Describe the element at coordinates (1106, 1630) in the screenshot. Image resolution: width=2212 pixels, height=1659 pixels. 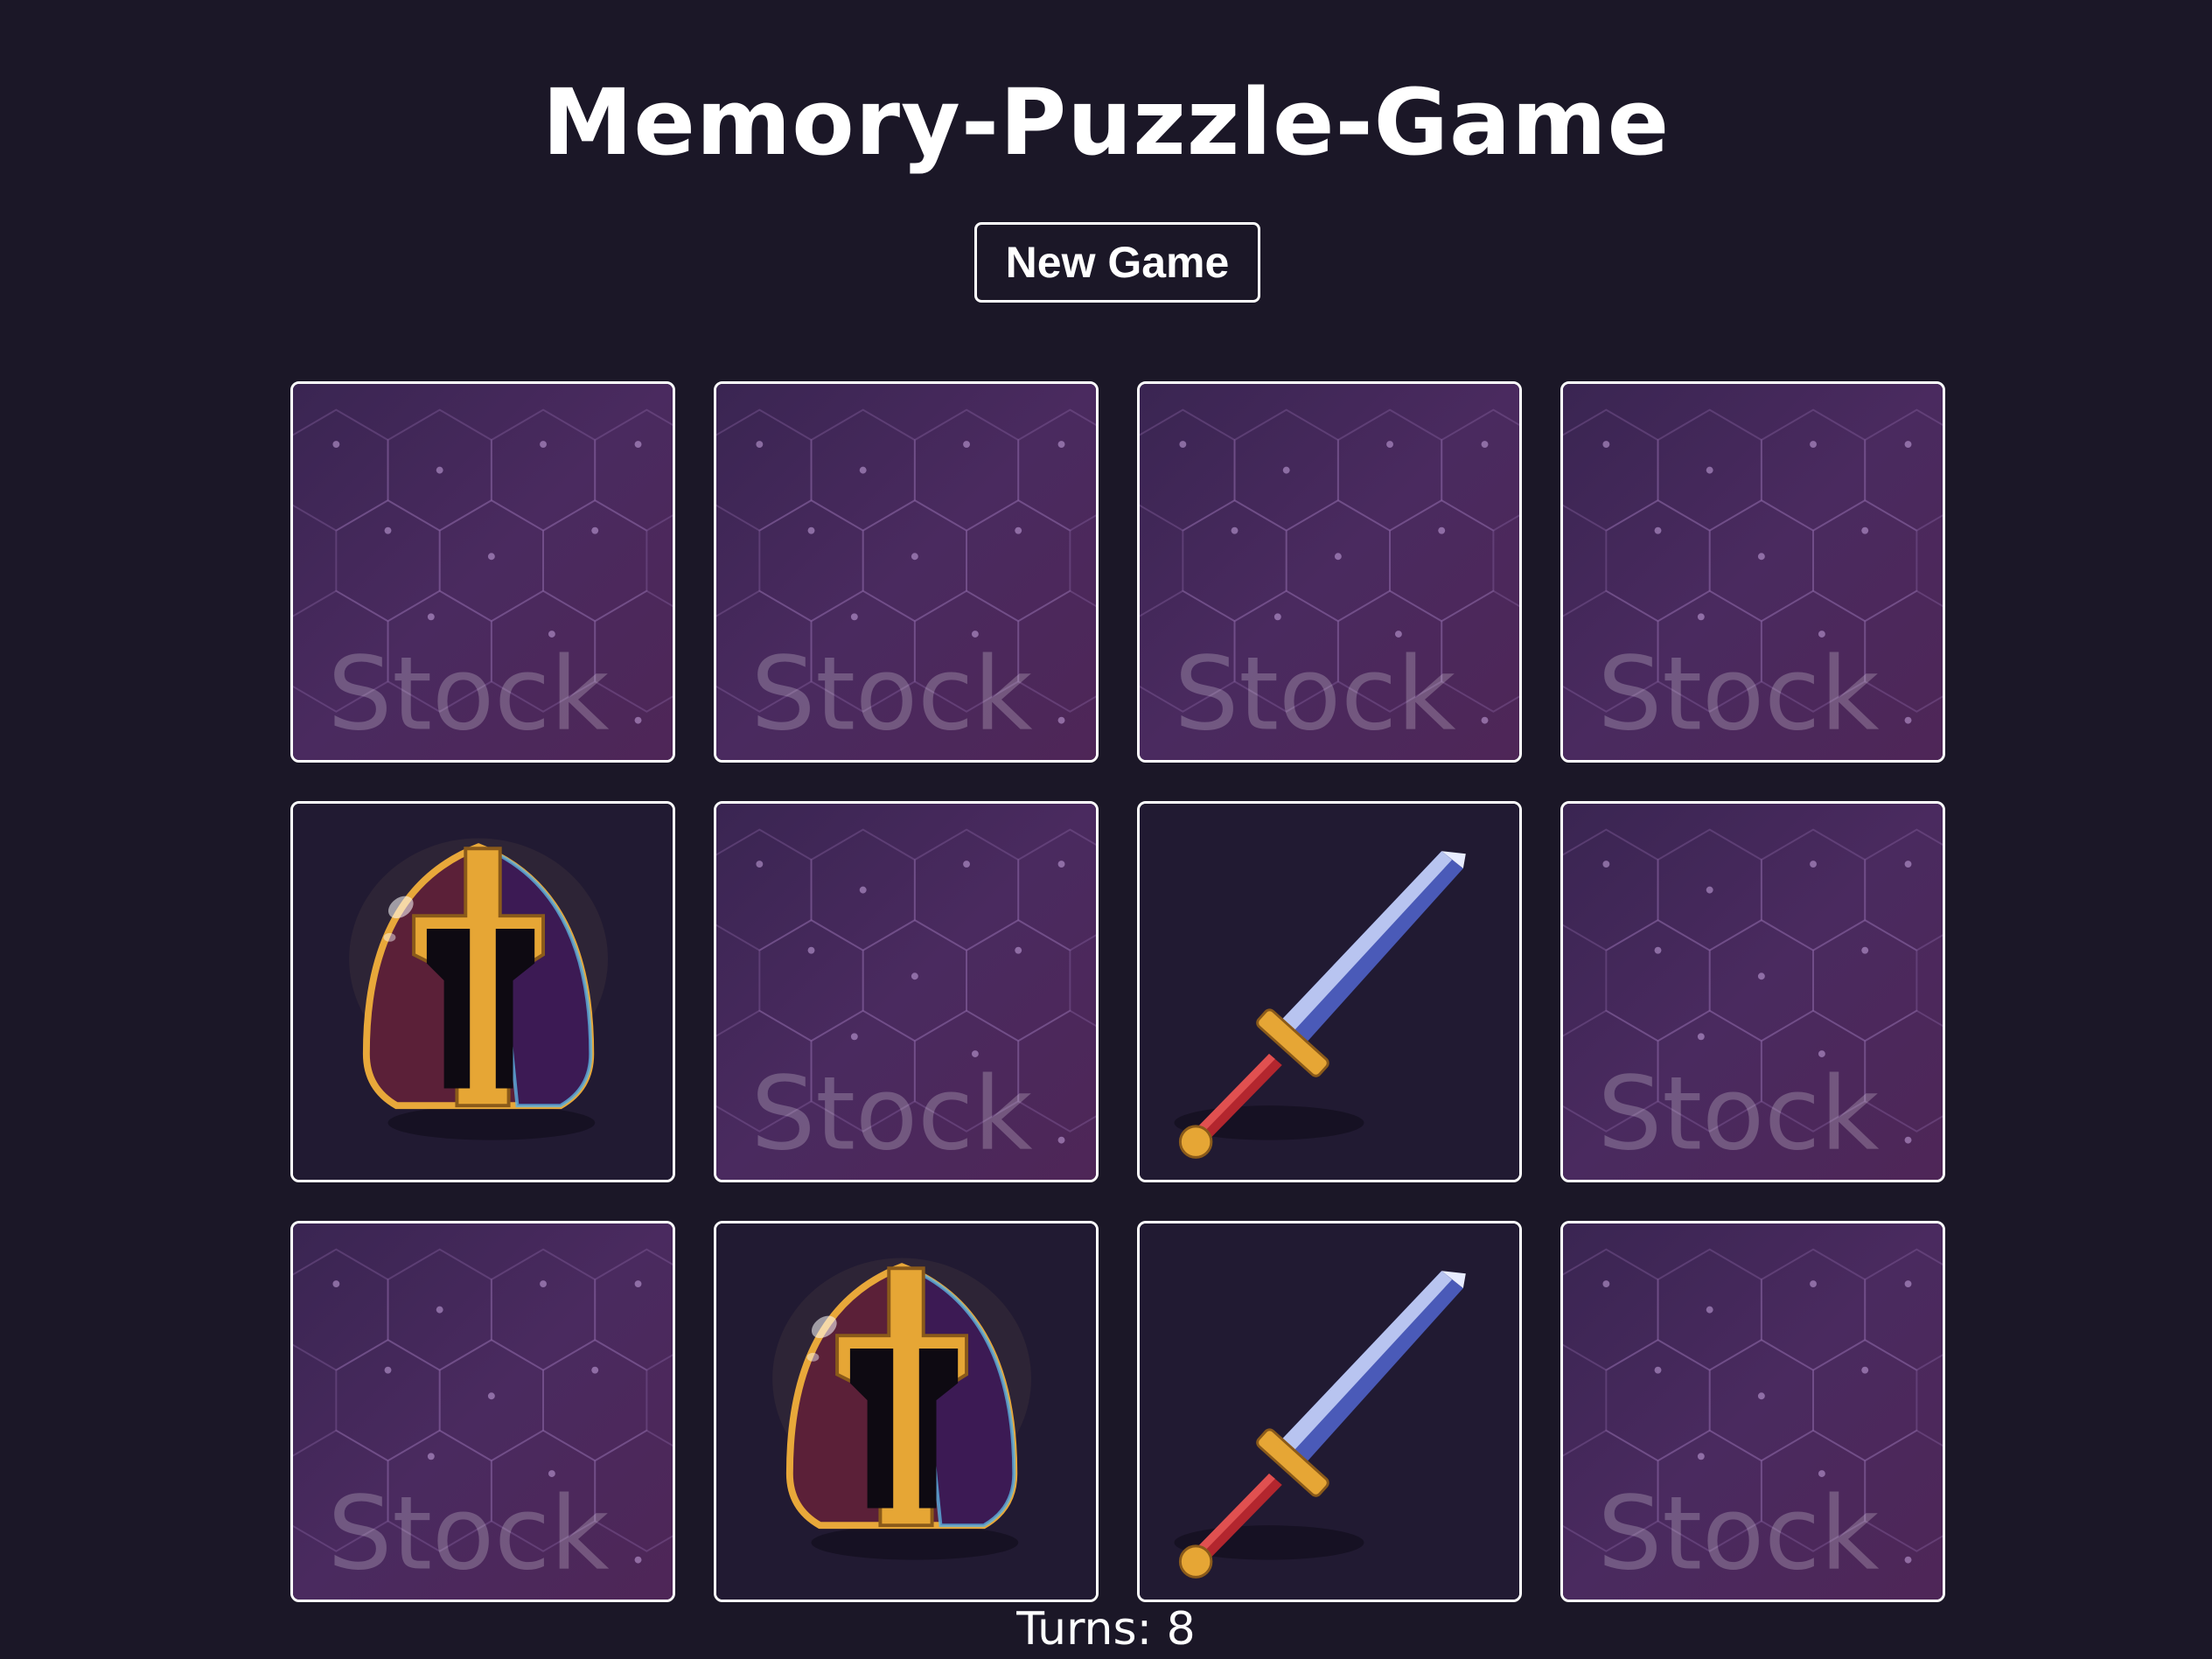
I see `turns-counter: Turns: 8` at that location.